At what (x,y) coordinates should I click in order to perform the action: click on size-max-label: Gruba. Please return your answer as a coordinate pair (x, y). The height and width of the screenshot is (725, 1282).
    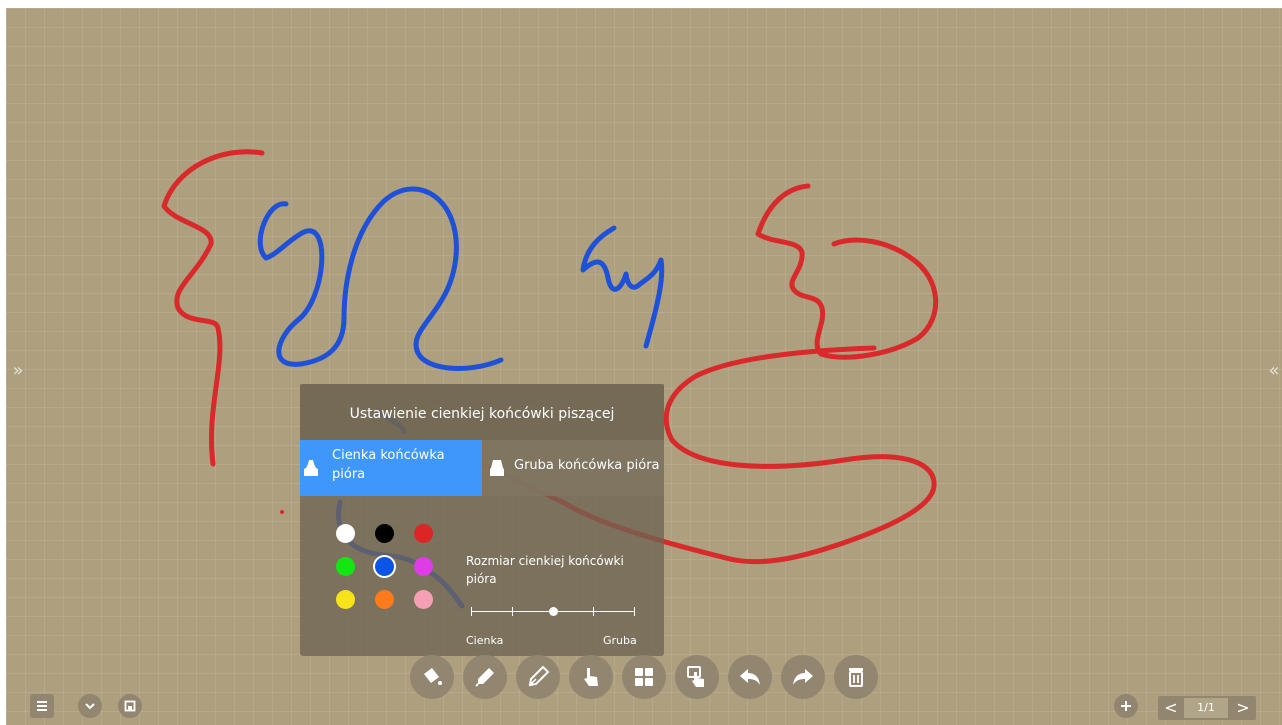
    Looking at the image, I should click on (620, 640).